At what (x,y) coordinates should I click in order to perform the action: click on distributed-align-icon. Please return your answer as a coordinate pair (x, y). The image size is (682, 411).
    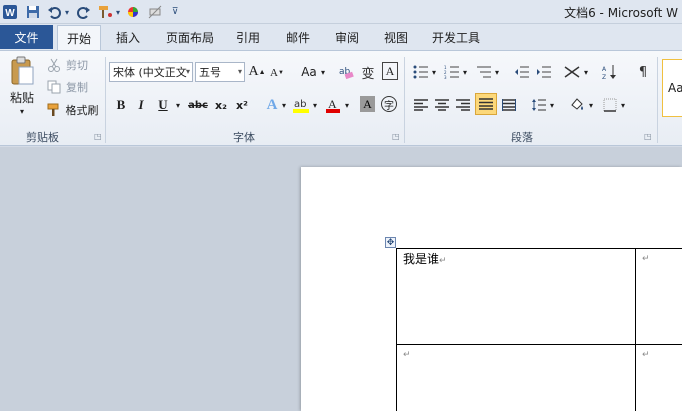
    Looking at the image, I should click on (509, 105).